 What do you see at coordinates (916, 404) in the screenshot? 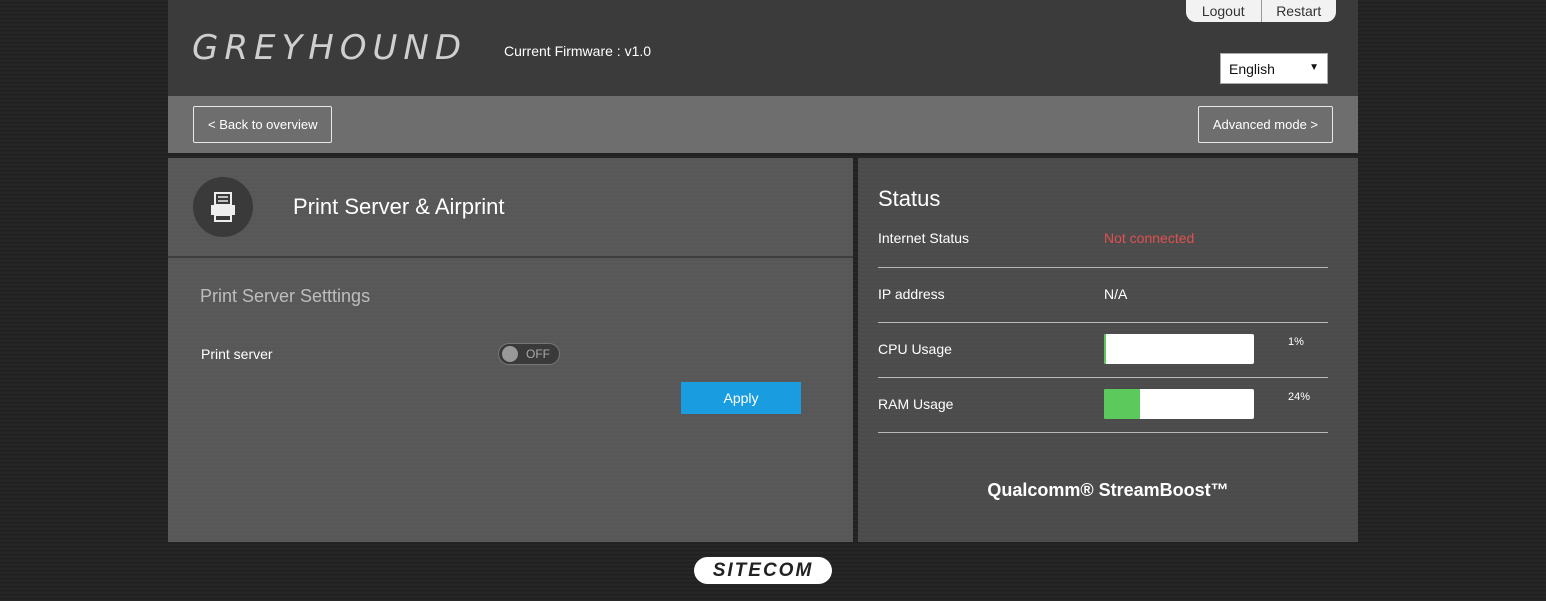
I see `ram-usage-label: RAM Usage` at bounding box center [916, 404].